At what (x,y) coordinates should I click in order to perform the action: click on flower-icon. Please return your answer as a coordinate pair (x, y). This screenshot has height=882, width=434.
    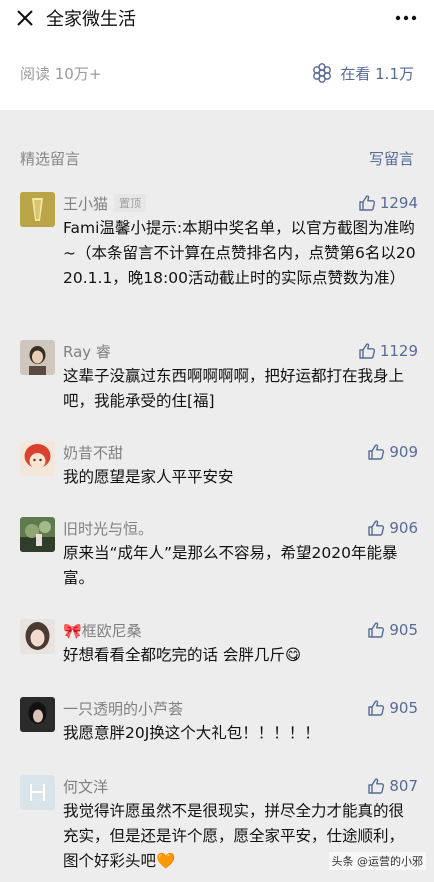
    Looking at the image, I should click on (322, 73).